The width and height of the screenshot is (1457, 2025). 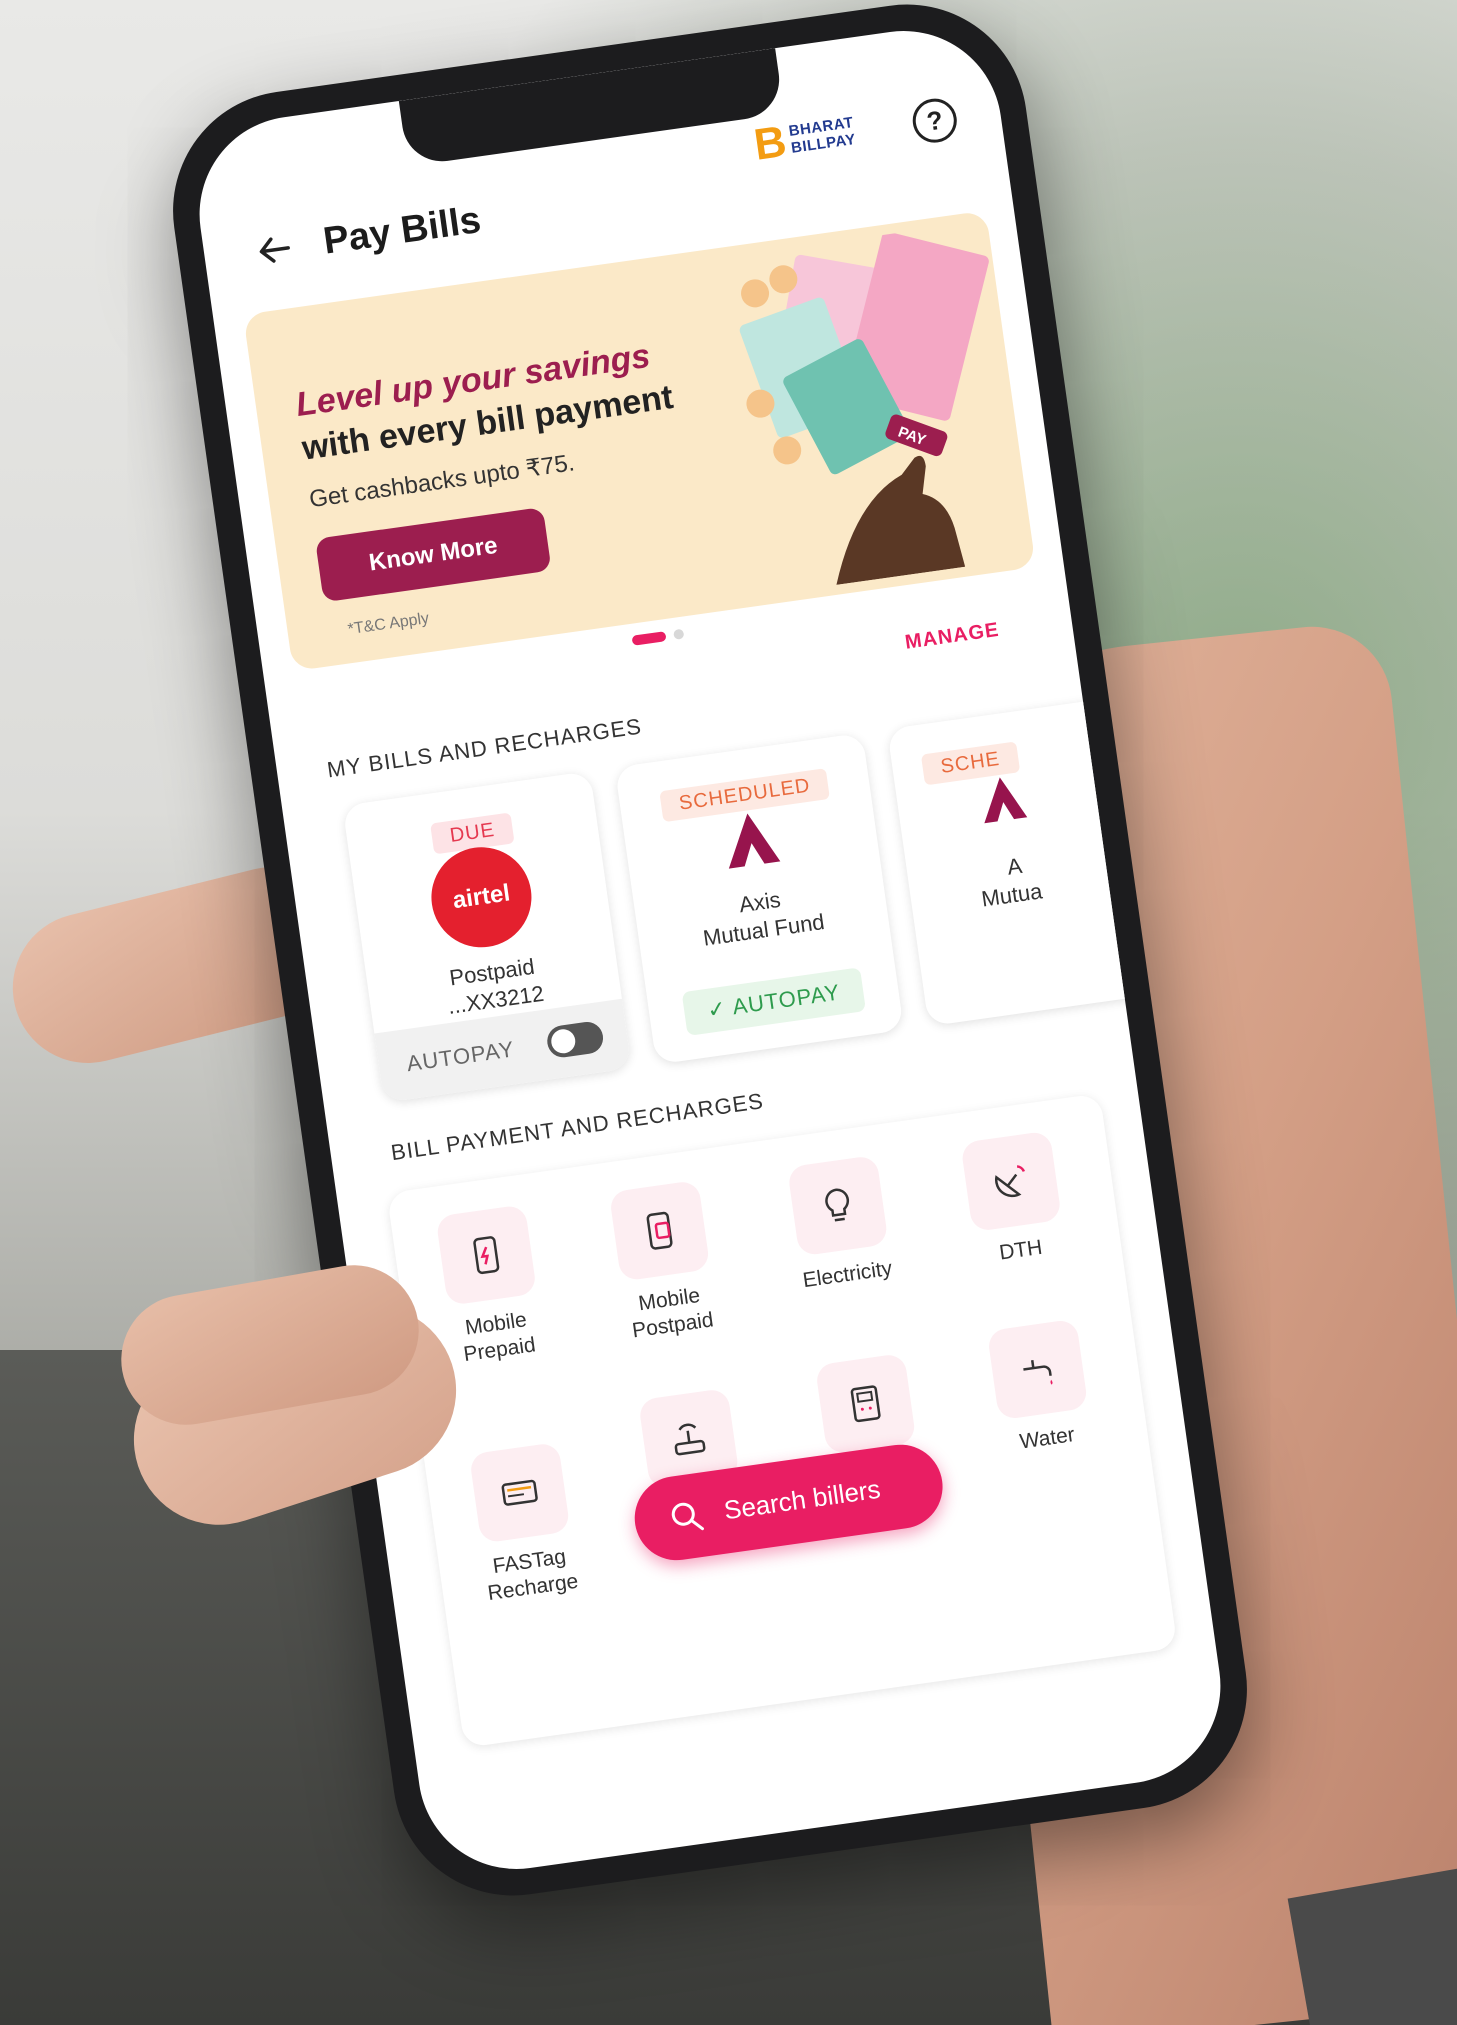 I want to click on satellite-dish-icon, so click(x=1011, y=1181).